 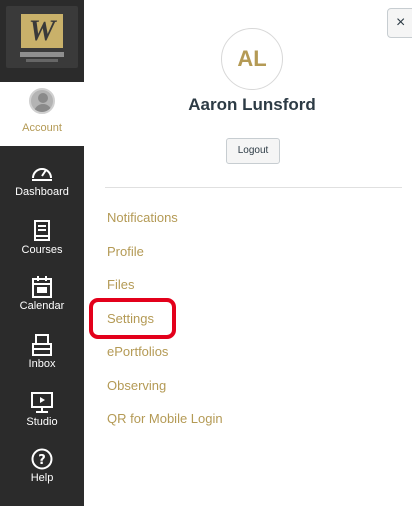 I want to click on nav-item-inbox: Inbox, so click(x=42, y=357).